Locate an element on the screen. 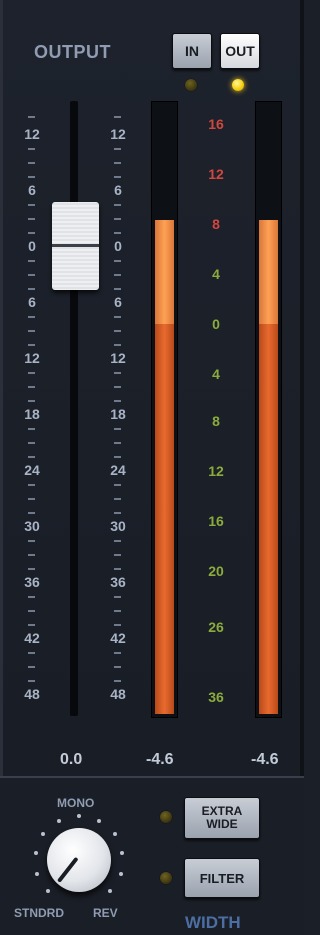  fader-handle is located at coordinates (75, 246).